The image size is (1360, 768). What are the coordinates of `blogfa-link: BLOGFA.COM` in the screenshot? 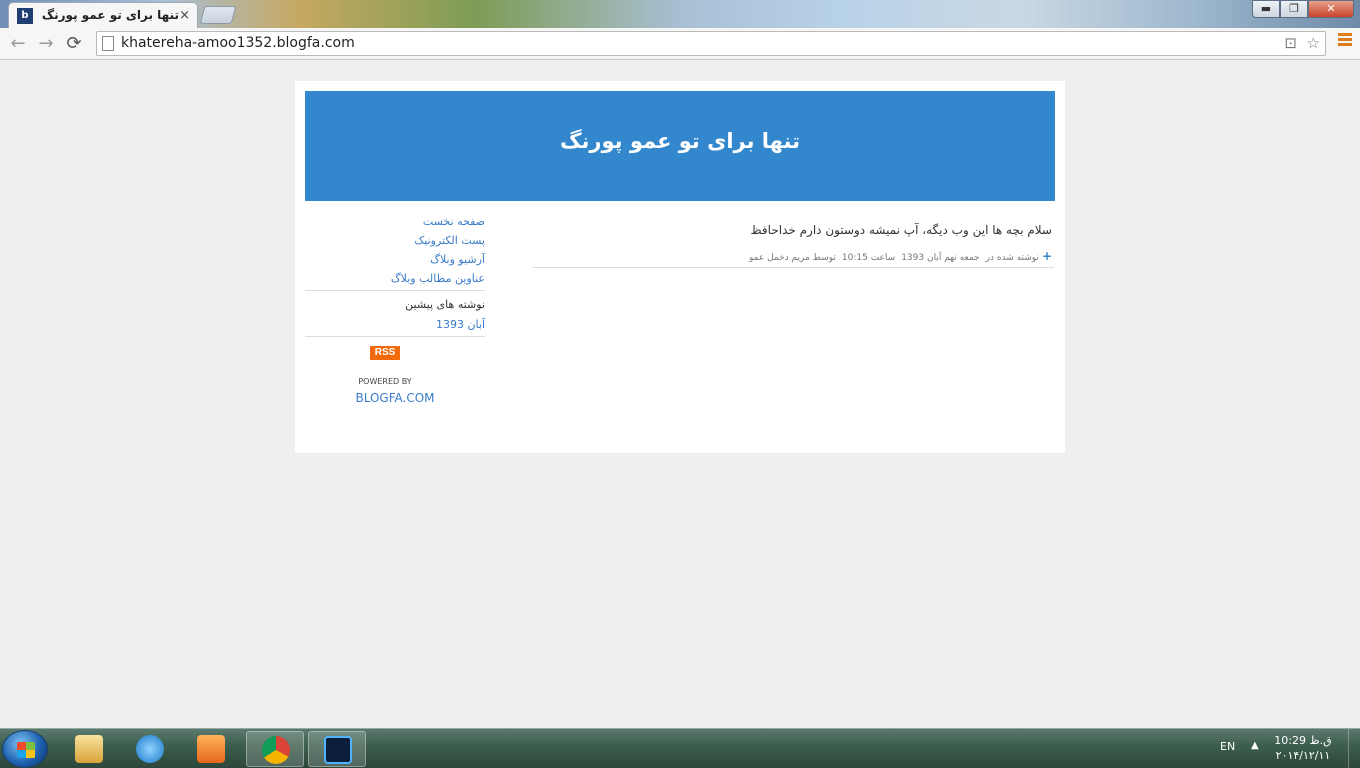 It's located at (395, 398).